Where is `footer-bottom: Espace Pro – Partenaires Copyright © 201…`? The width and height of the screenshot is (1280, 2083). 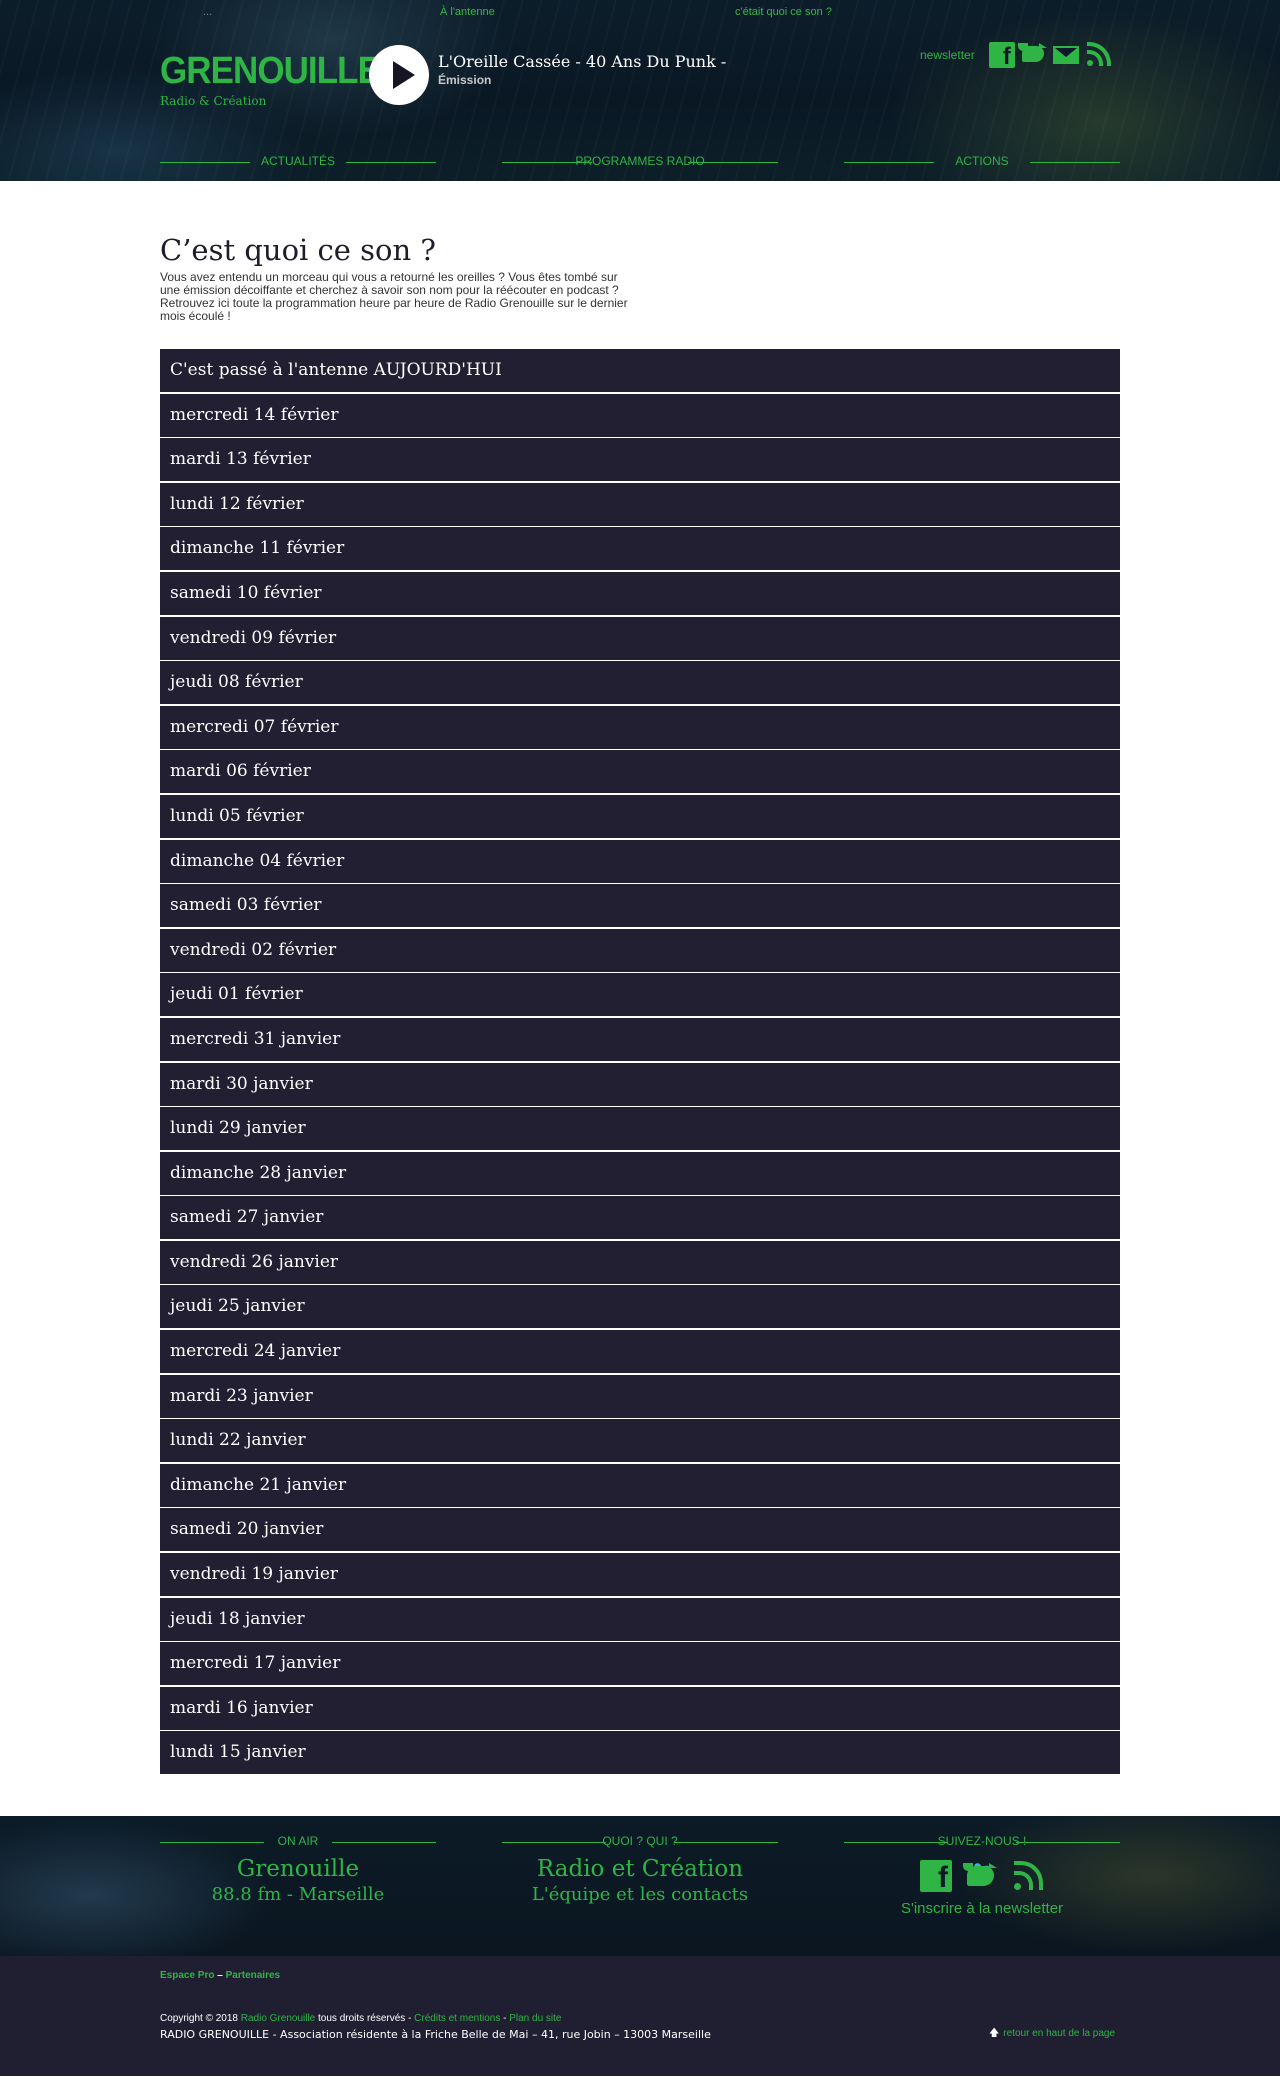
footer-bottom: Espace Pro – Partenaires Copyright © 201… is located at coordinates (640, 2016).